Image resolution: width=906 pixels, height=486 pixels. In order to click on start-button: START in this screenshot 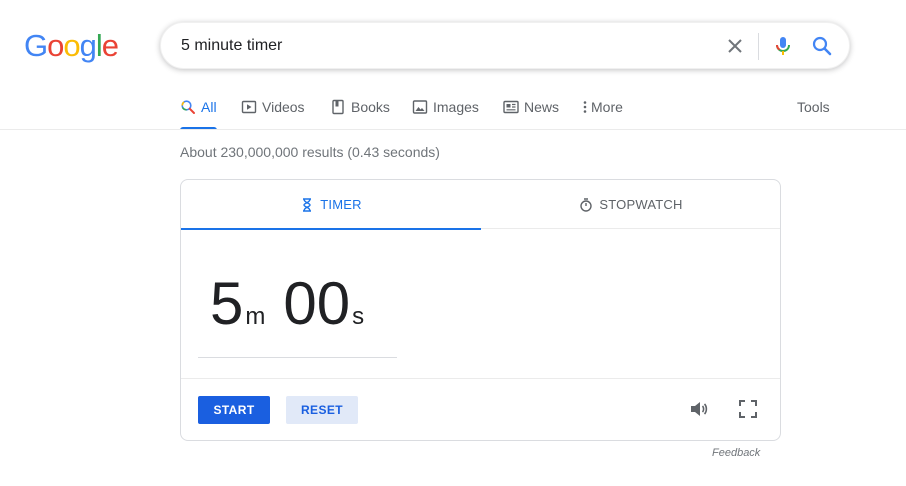, I will do `click(234, 410)`.